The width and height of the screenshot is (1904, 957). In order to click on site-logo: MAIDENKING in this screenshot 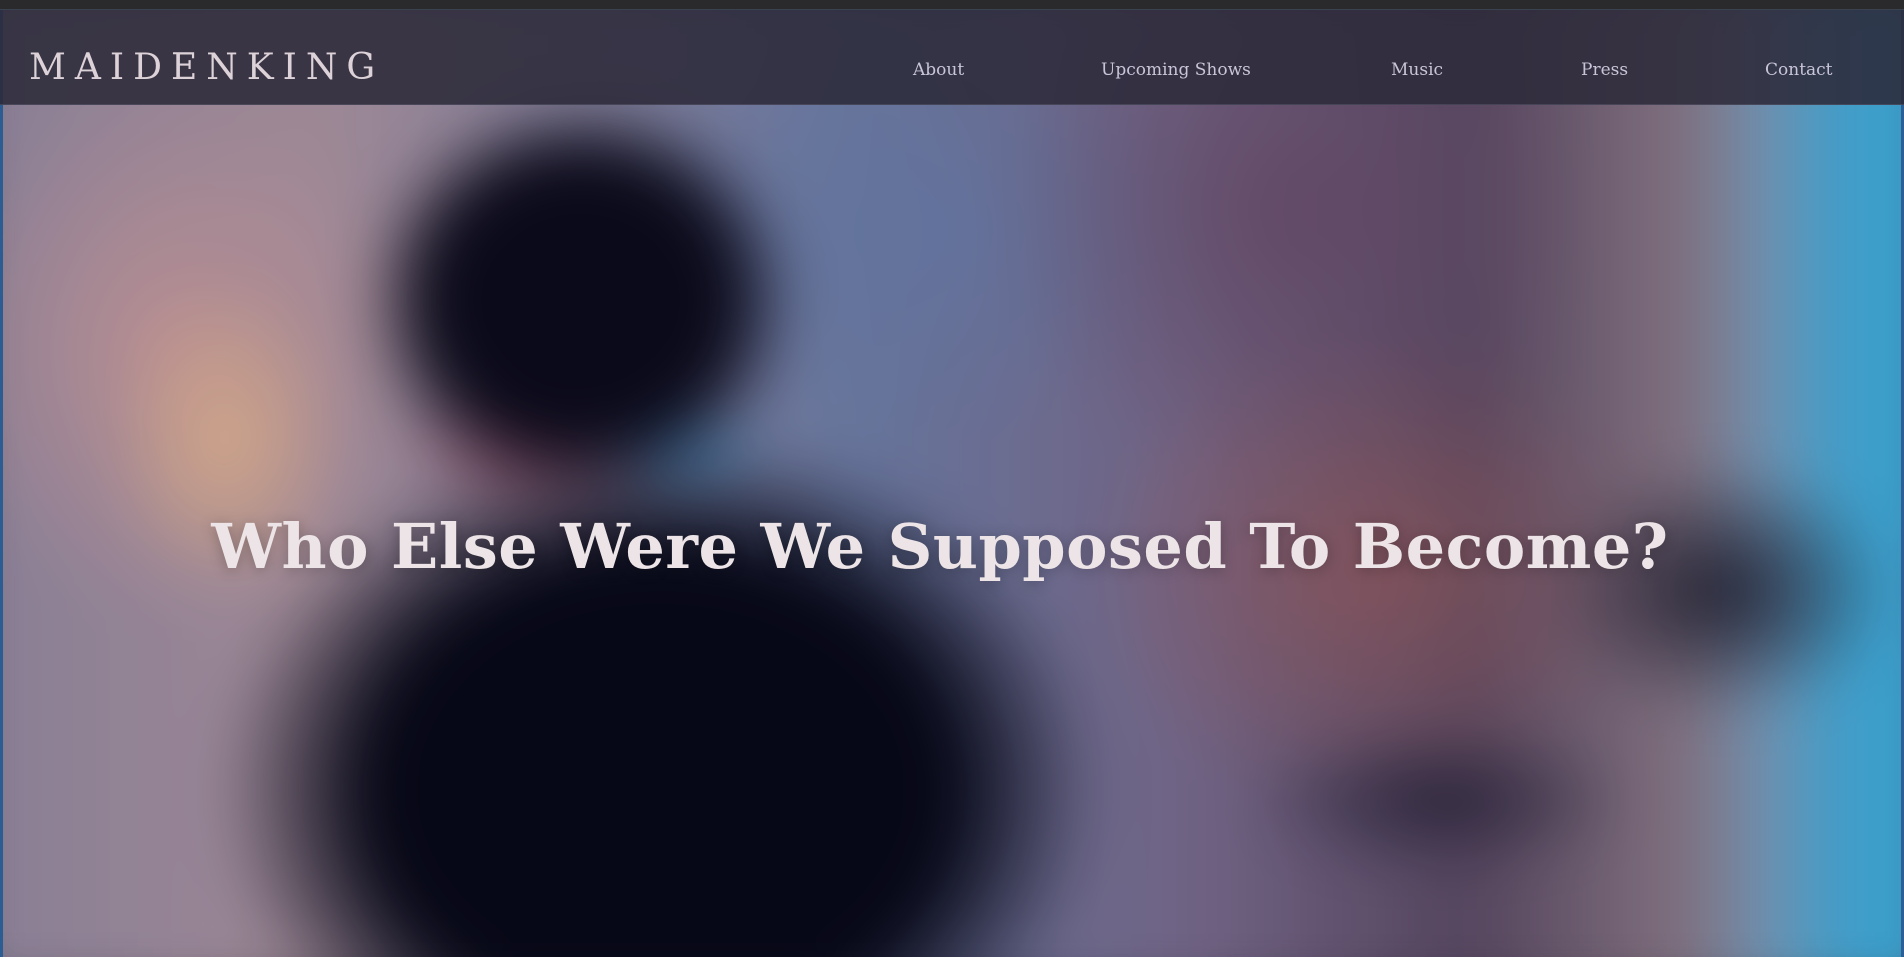, I will do `click(206, 68)`.